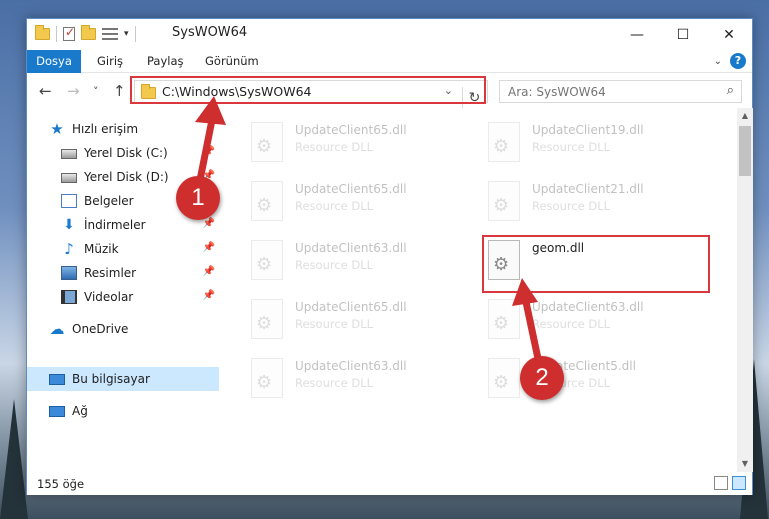  I want to click on window-title: SysWOW64, so click(210, 32).